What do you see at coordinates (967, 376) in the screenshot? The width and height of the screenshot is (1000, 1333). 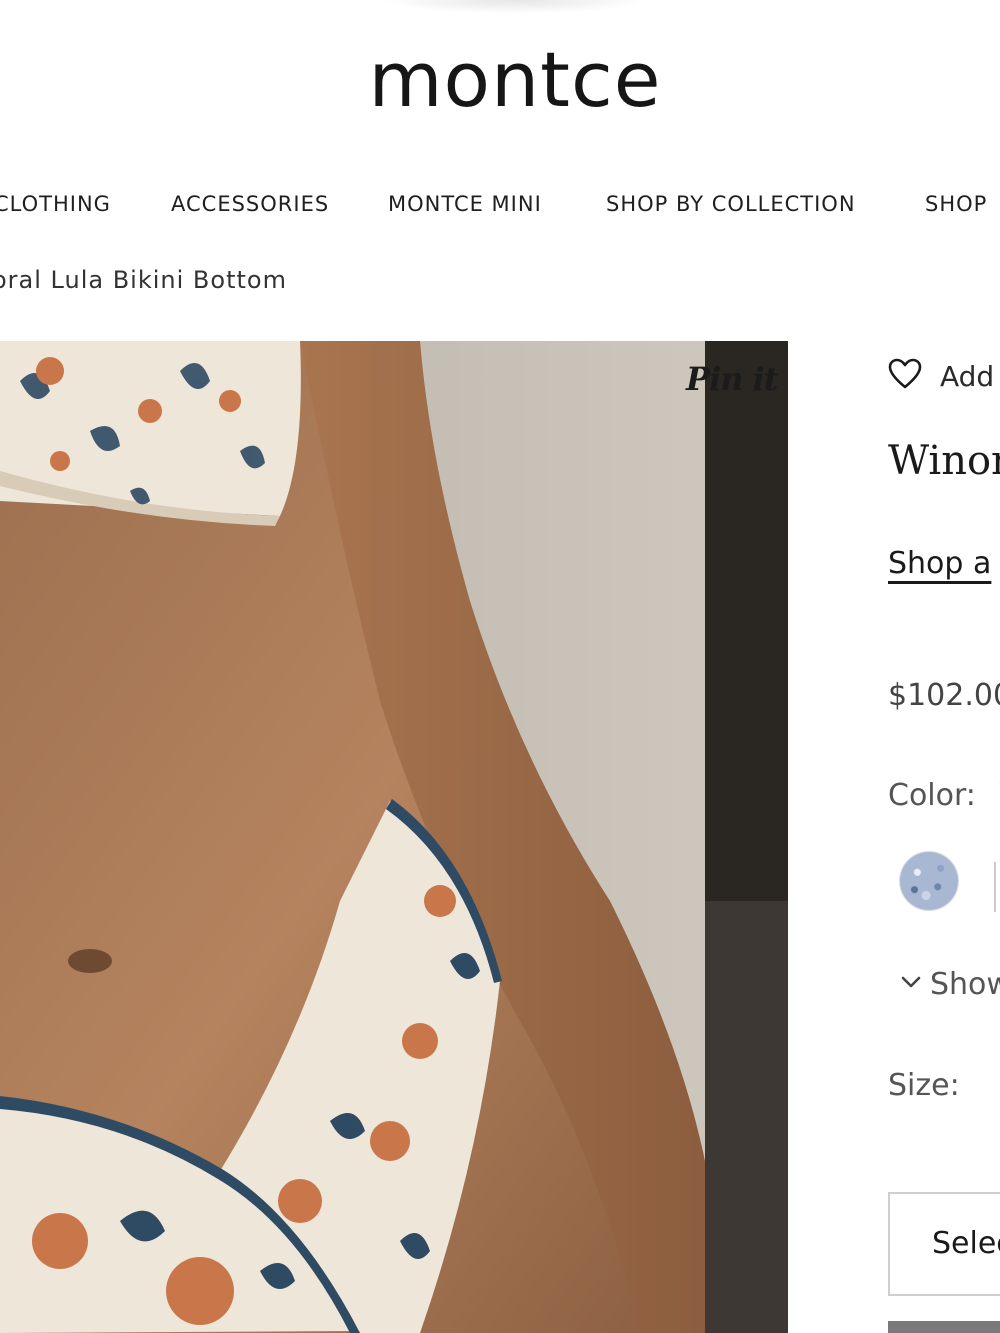 I see `wishlist-label: Add` at bounding box center [967, 376].